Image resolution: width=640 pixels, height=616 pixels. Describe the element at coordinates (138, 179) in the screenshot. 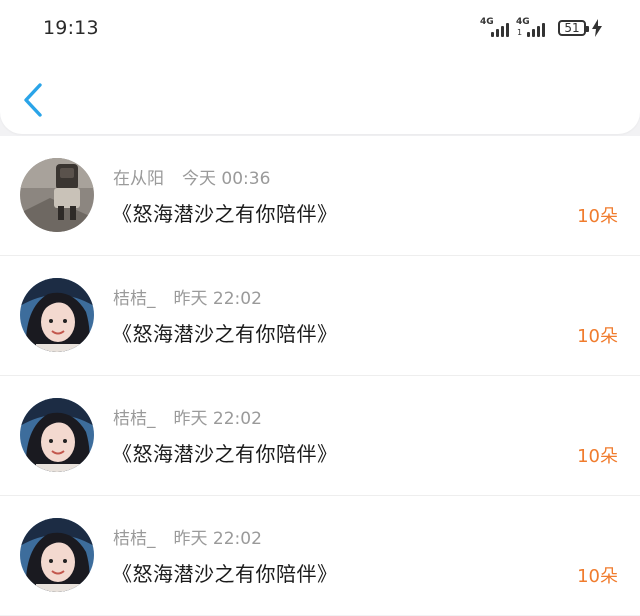

I see `sender-name: 在从阳` at that location.